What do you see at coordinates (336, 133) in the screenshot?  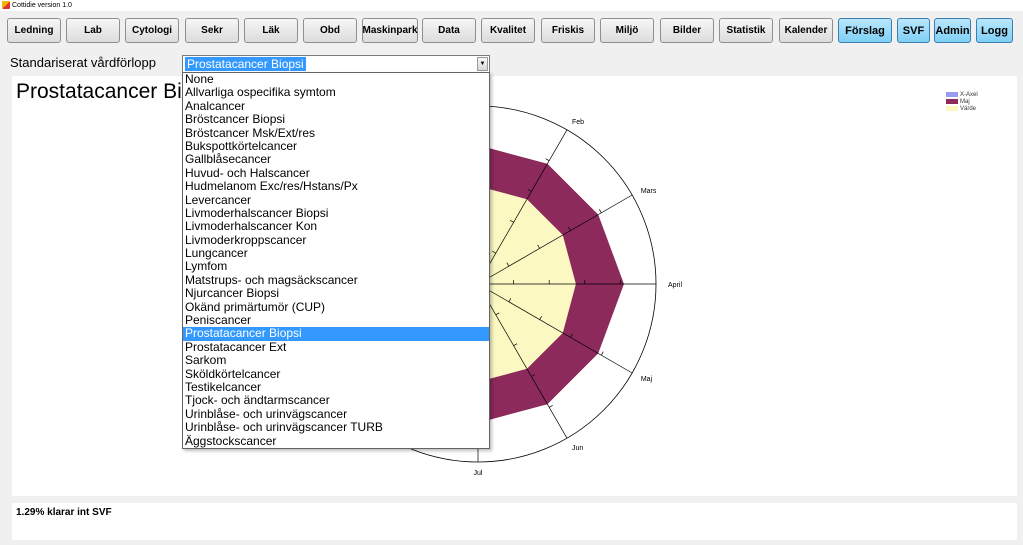 I see `dropdown-option: Bröstcancer Msk/Ext/res` at bounding box center [336, 133].